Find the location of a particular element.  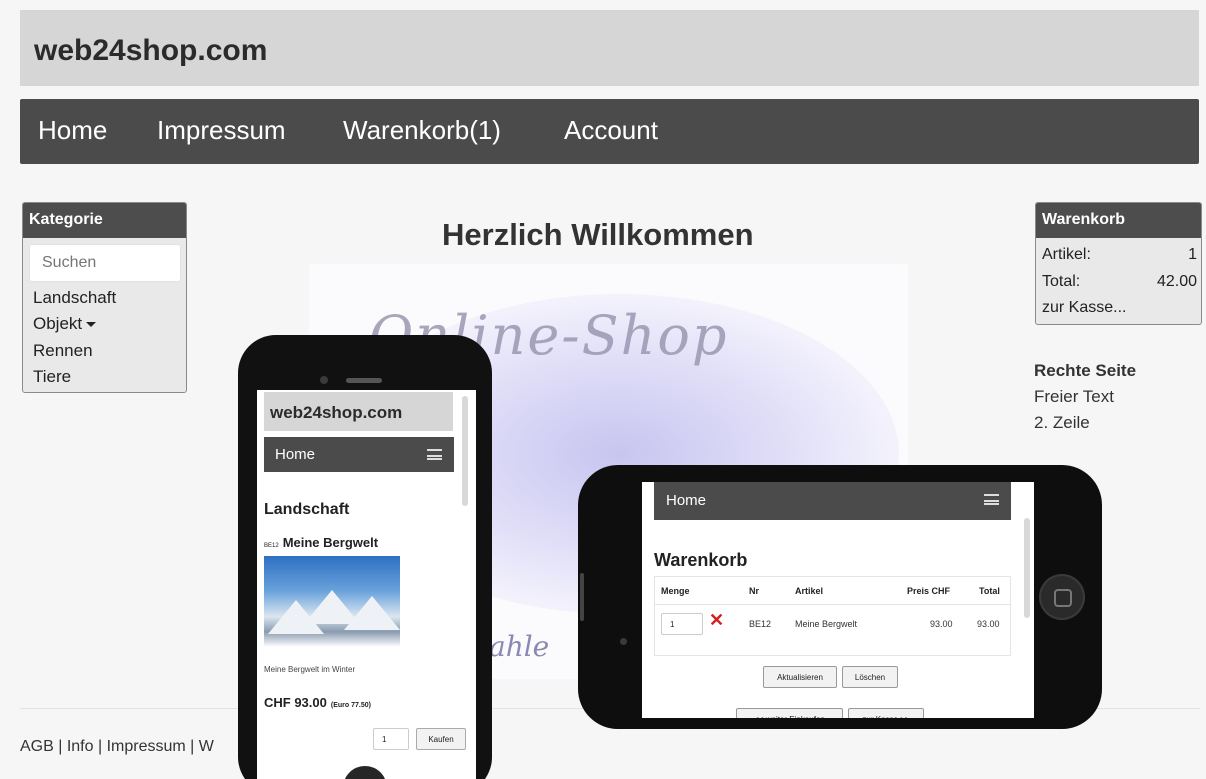

remove-icon: ✕ is located at coordinates (716, 620).